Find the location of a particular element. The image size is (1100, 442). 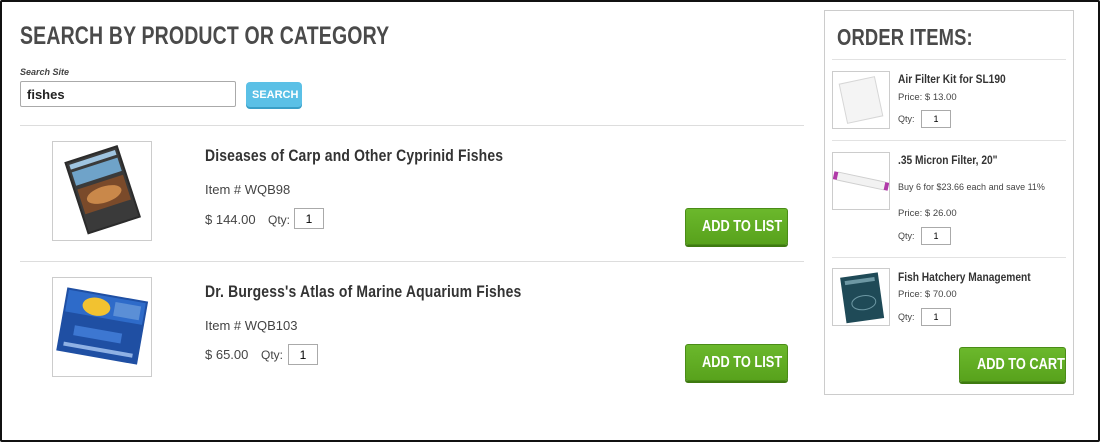

add-to-cart-button: ADD TO CART is located at coordinates (1012, 364).